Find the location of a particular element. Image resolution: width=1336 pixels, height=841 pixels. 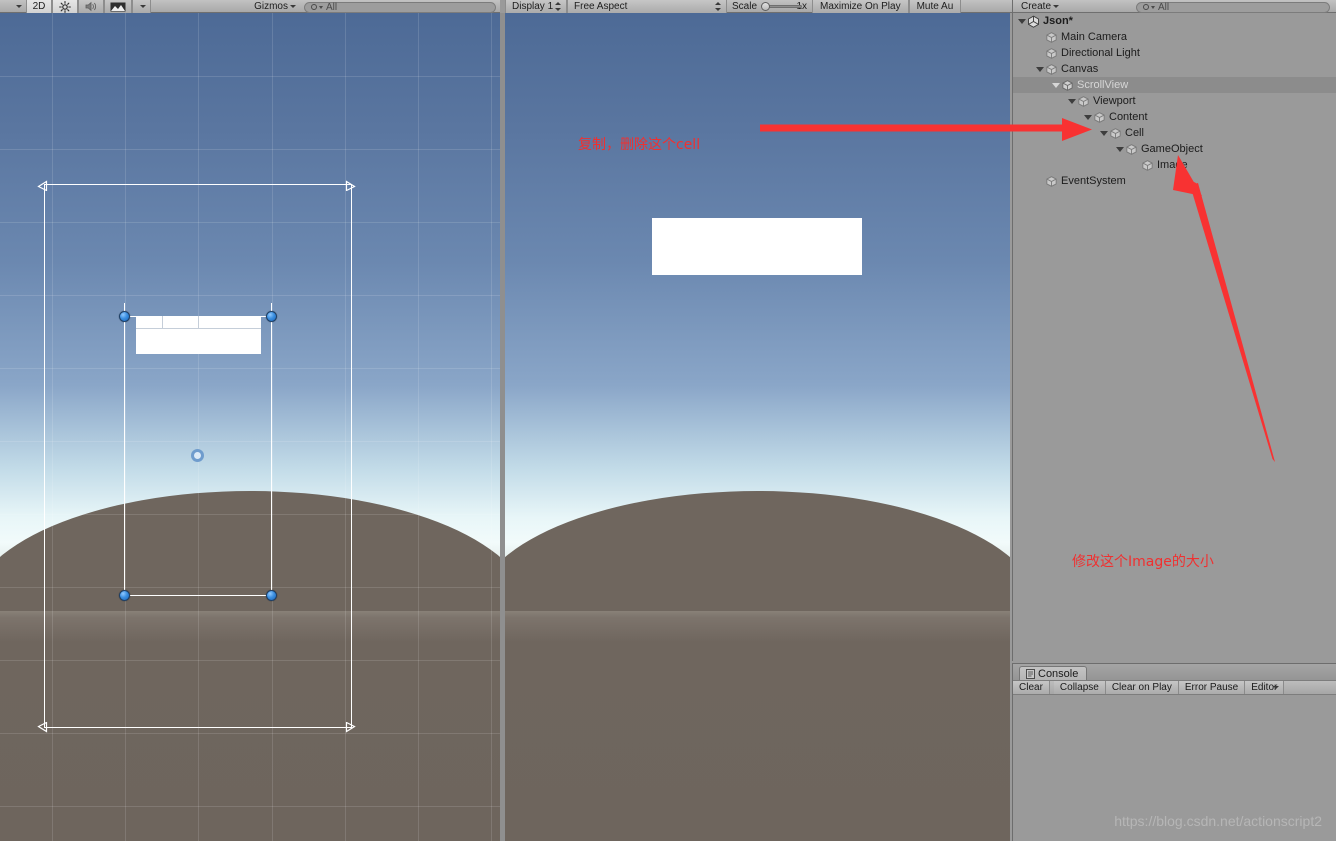

hierarchy-item-label: Content is located at coordinates (1128, 117).